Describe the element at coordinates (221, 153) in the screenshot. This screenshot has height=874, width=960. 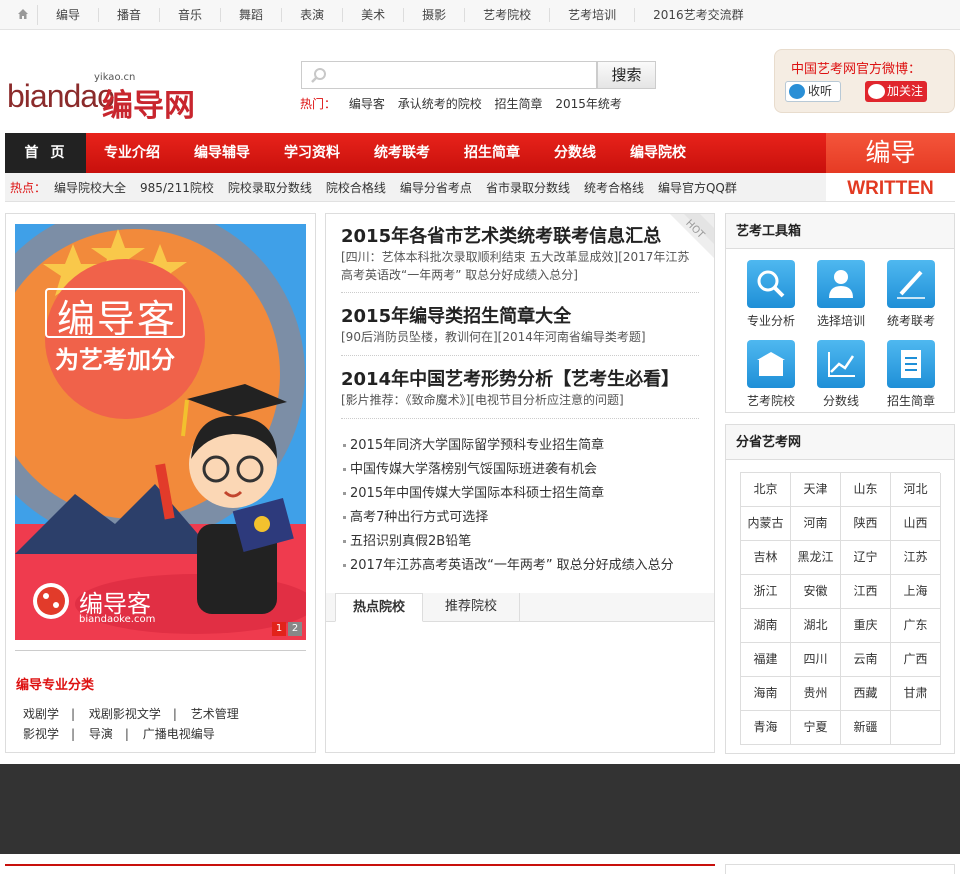
I see `nav-item: 编导辅导` at that location.